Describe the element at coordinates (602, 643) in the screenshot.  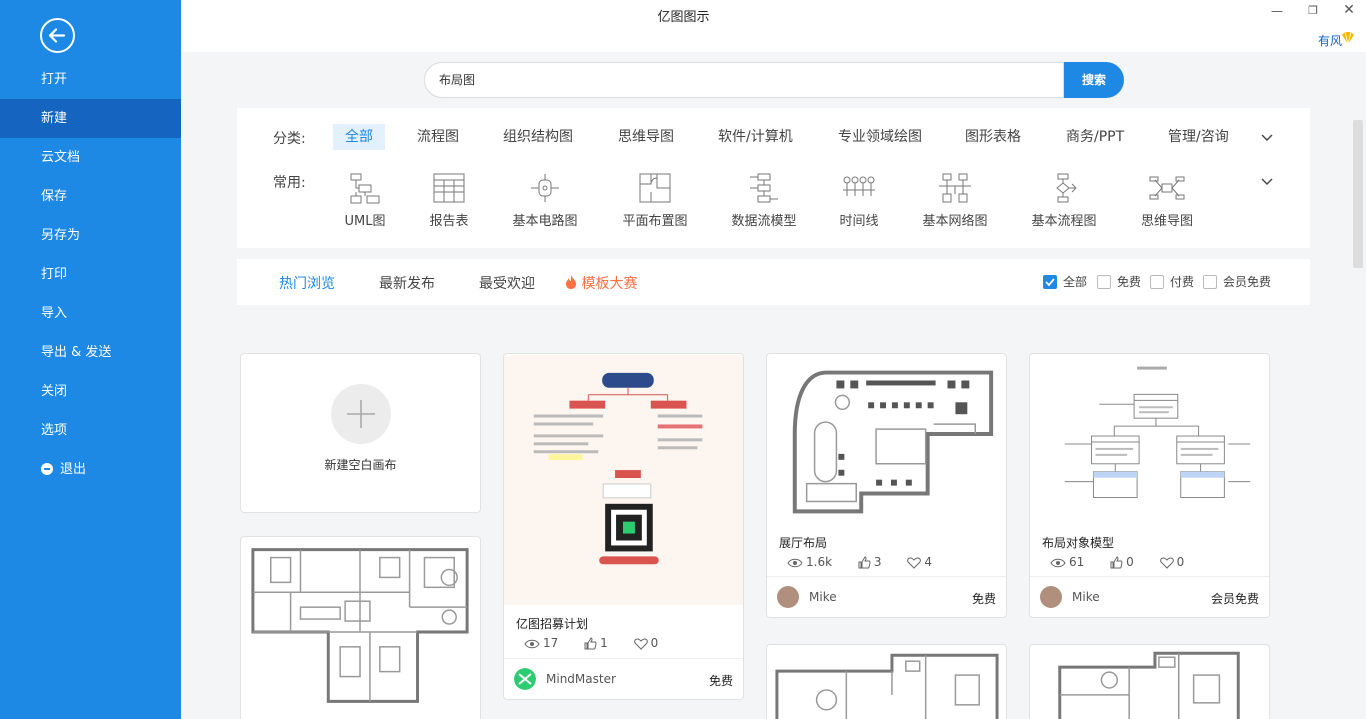
I see `card-stats: 17 1 0` at that location.